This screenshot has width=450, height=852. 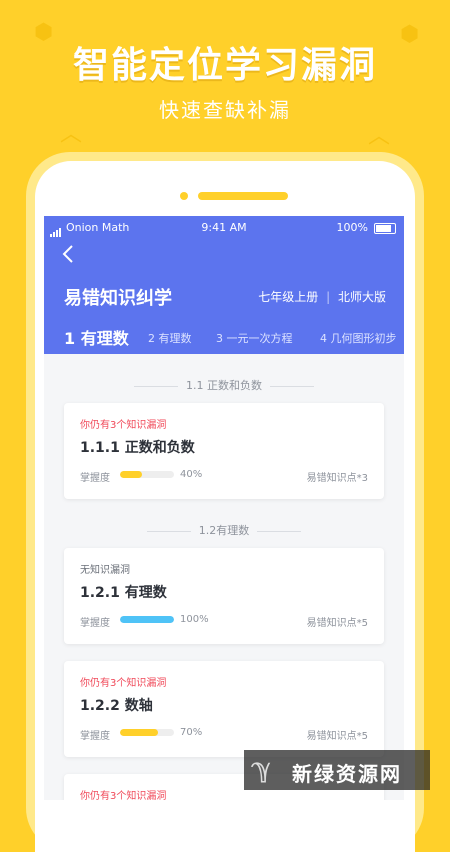 I want to click on error-points: 易错知识点*3, so click(x=337, y=478).